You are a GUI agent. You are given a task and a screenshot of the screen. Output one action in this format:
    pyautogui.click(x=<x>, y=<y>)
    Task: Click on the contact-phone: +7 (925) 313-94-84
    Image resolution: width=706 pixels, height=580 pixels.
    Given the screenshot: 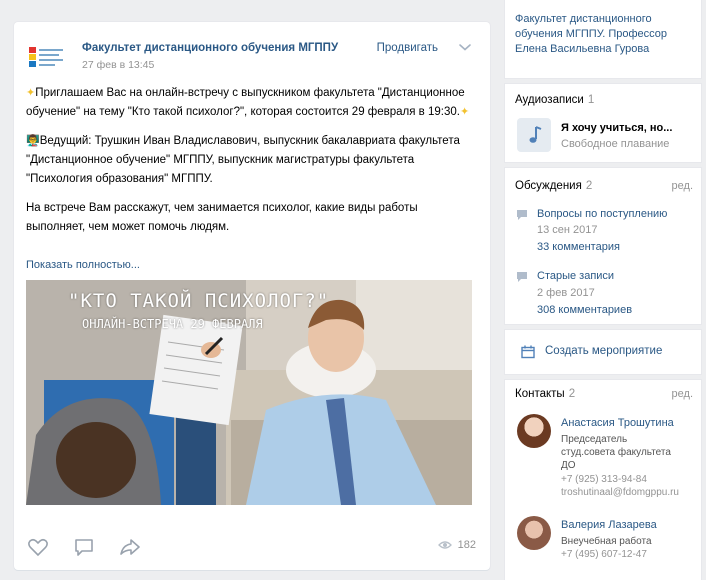 What is the action you would take?
    pyautogui.click(x=604, y=479)
    